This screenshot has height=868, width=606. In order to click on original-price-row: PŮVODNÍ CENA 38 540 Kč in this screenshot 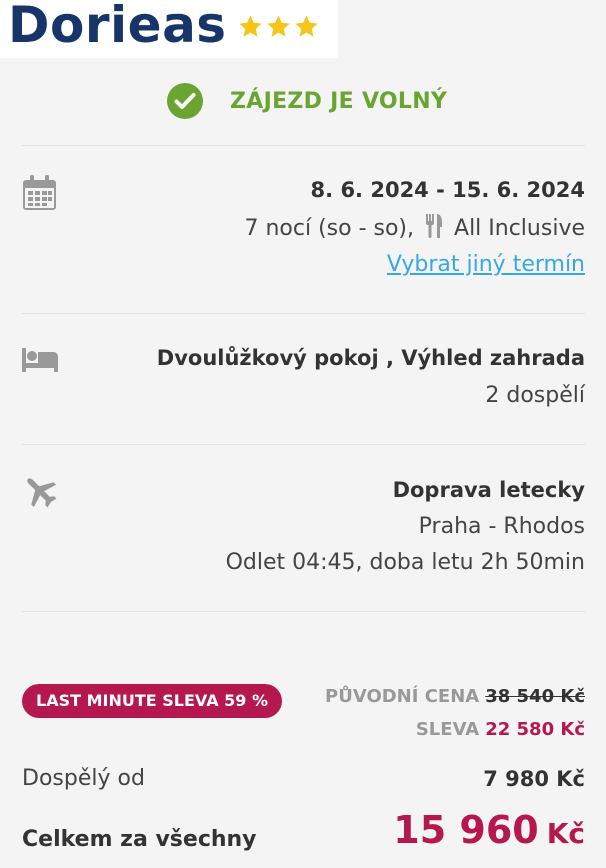, I will do `click(455, 696)`.